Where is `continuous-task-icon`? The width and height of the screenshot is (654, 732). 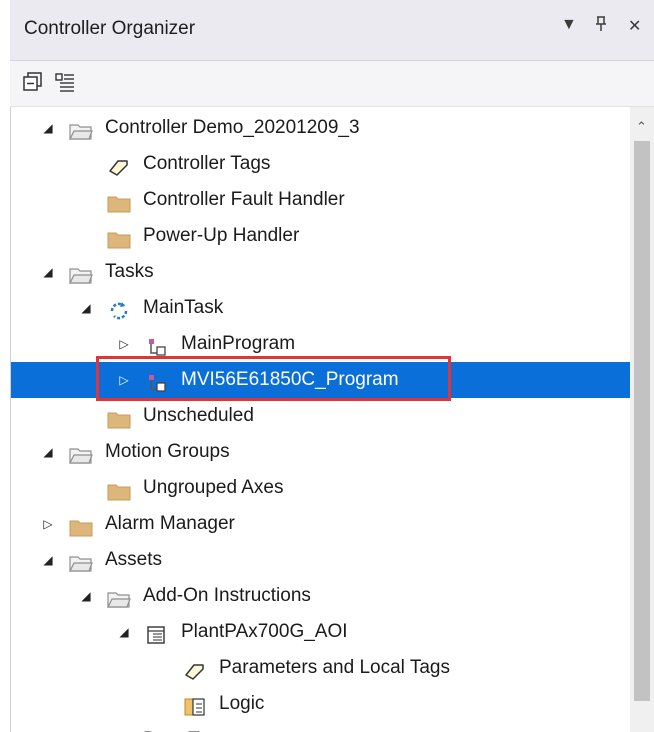
continuous-task-icon is located at coordinates (119, 309).